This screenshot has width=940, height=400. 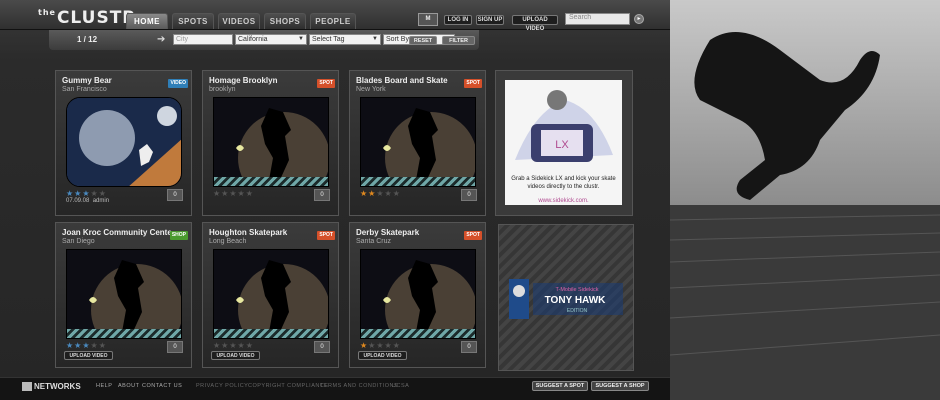 What do you see at coordinates (563, 126) in the screenshot?
I see `ad-illustration: LX` at bounding box center [563, 126].